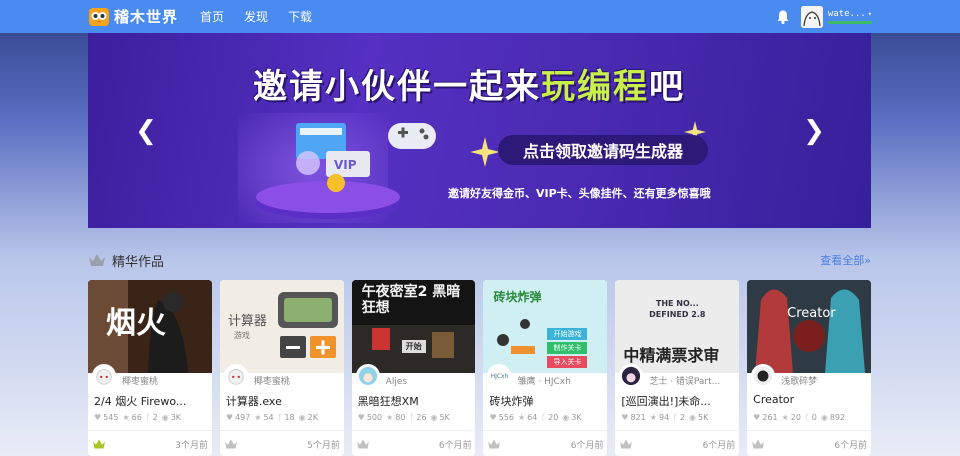  What do you see at coordinates (274, 417) in the screenshot?
I see `work-stats: ♥ 497 ★ 54 ᚴ 18 ◉ 2K` at bounding box center [274, 417].